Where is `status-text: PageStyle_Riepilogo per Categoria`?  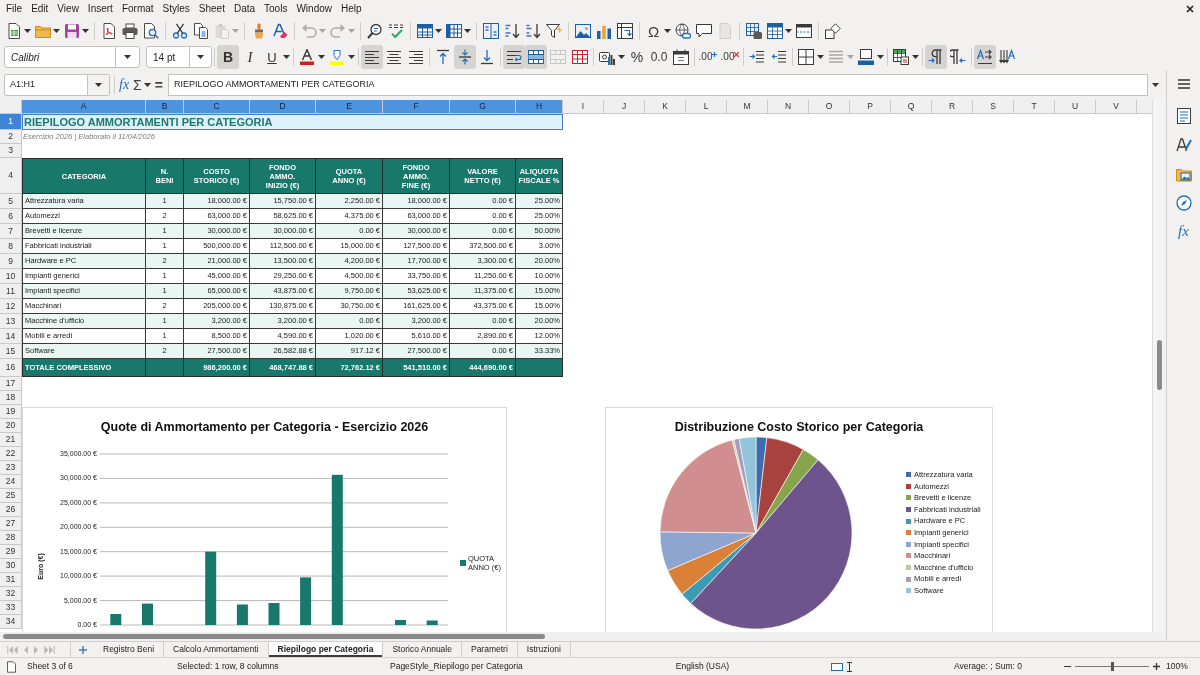 status-text: PageStyle_Riepilogo per Categoria is located at coordinates (456, 666).